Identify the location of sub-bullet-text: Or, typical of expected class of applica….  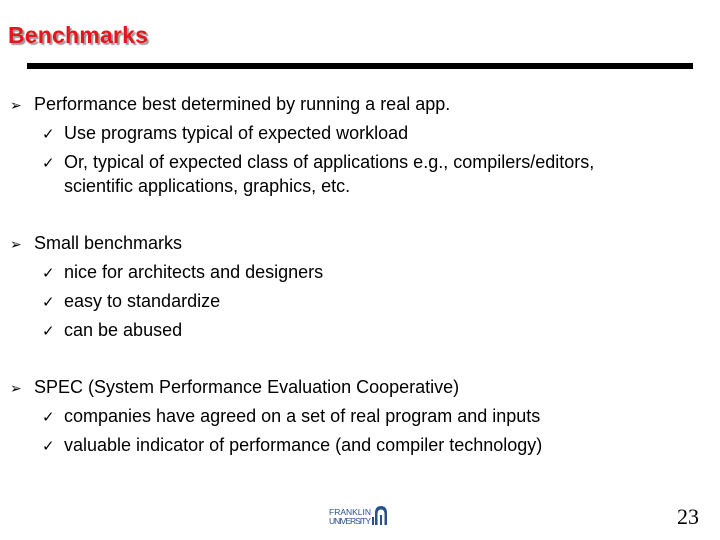
(329, 162).